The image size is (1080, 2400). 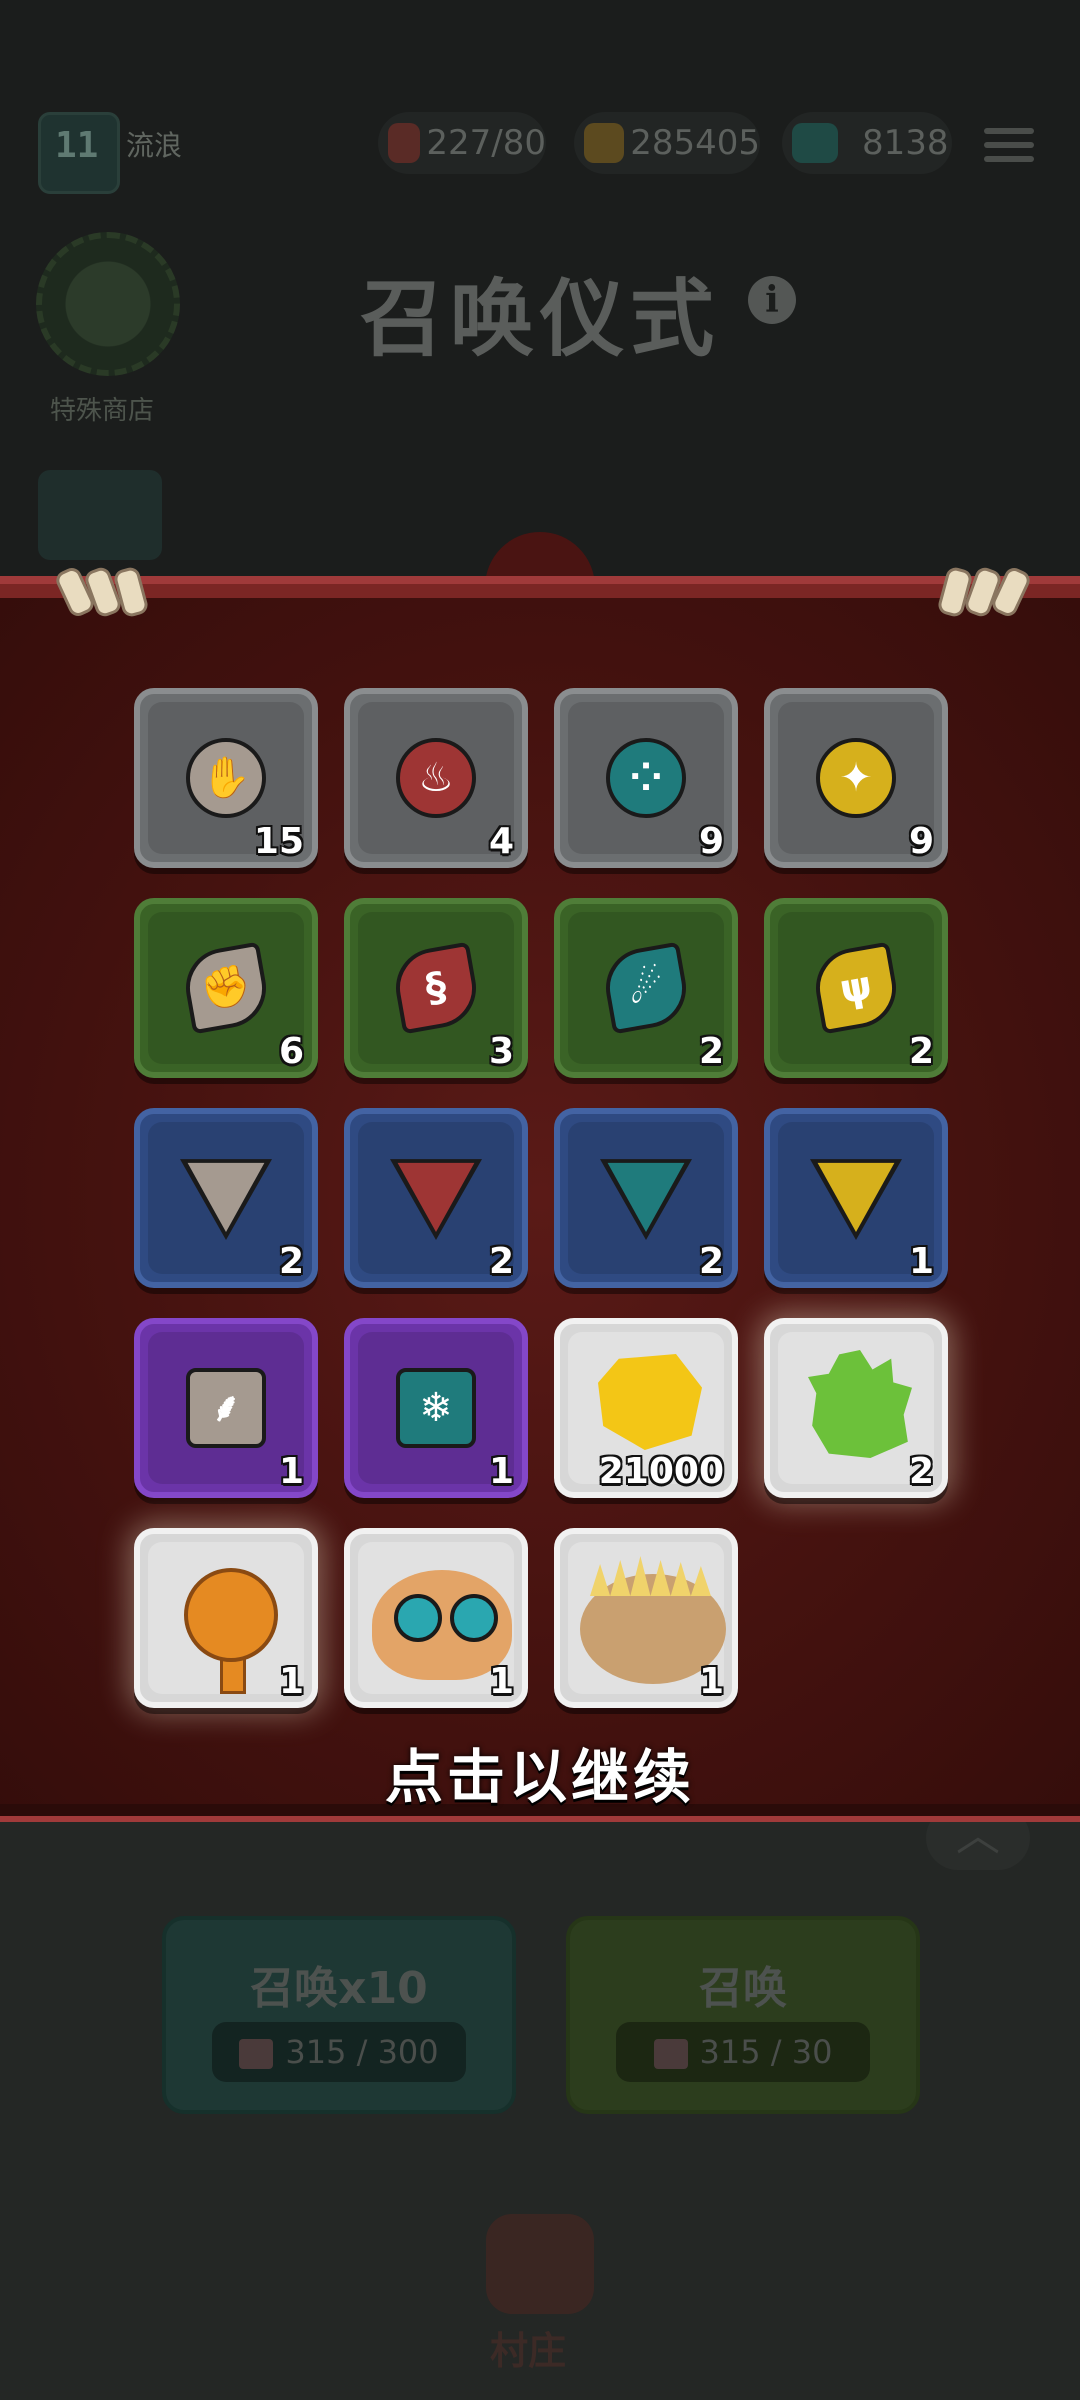 I want to click on reward-item: ✊ 6, so click(x=226, y=988).